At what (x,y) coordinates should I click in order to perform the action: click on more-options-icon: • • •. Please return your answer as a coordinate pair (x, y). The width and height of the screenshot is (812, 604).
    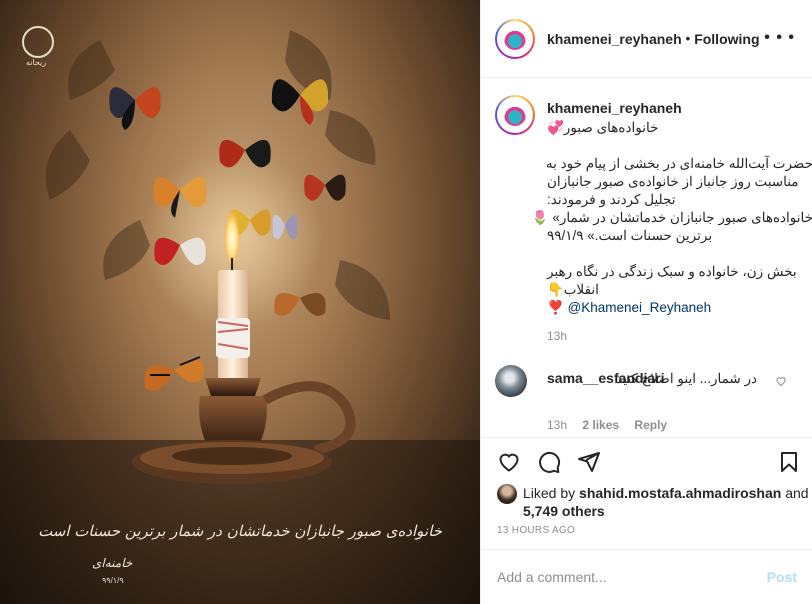
    Looking at the image, I should click on (779, 38).